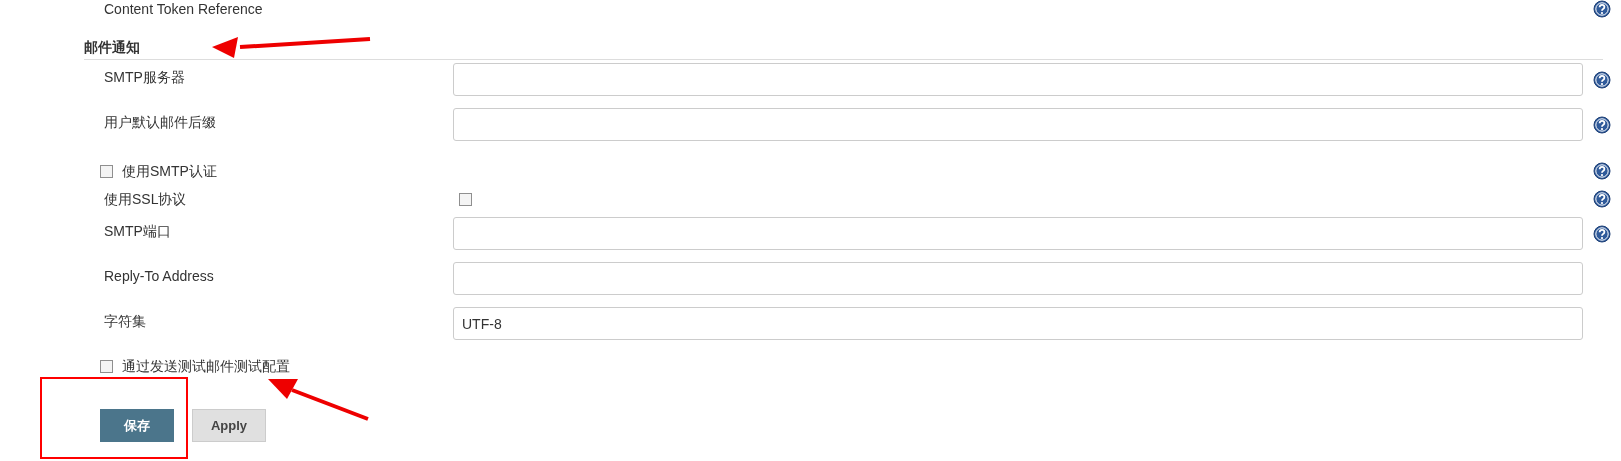 Image resolution: width=1621 pixels, height=461 pixels. Describe the element at coordinates (159, 276) in the screenshot. I see `field-label: Reply-To Address` at that location.